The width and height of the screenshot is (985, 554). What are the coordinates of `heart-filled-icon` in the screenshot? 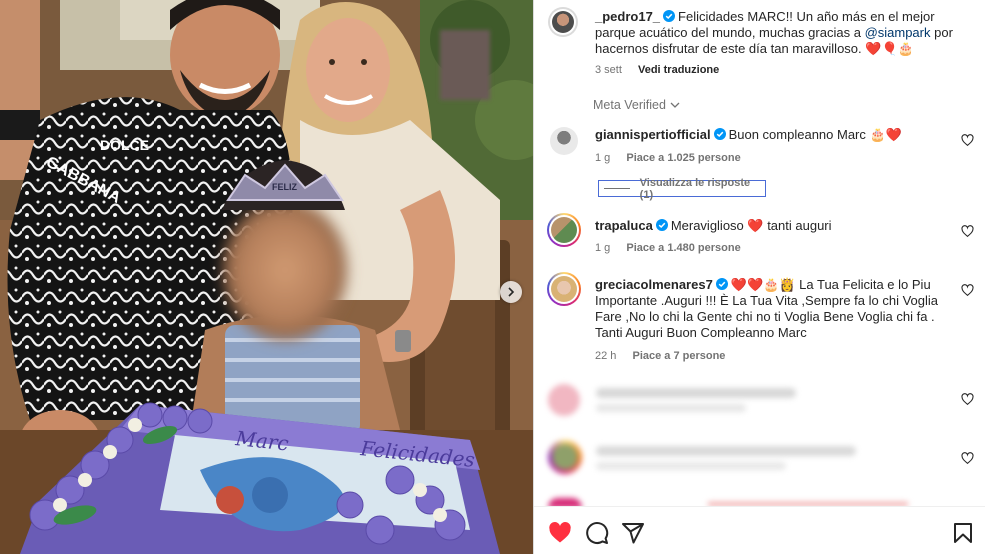 It's located at (560, 532).